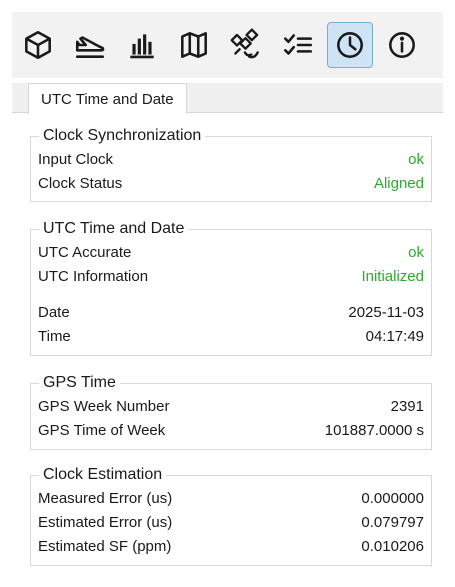  What do you see at coordinates (54, 336) in the screenshot?
I see `row-label: Time` at bounding box center [54, 336].